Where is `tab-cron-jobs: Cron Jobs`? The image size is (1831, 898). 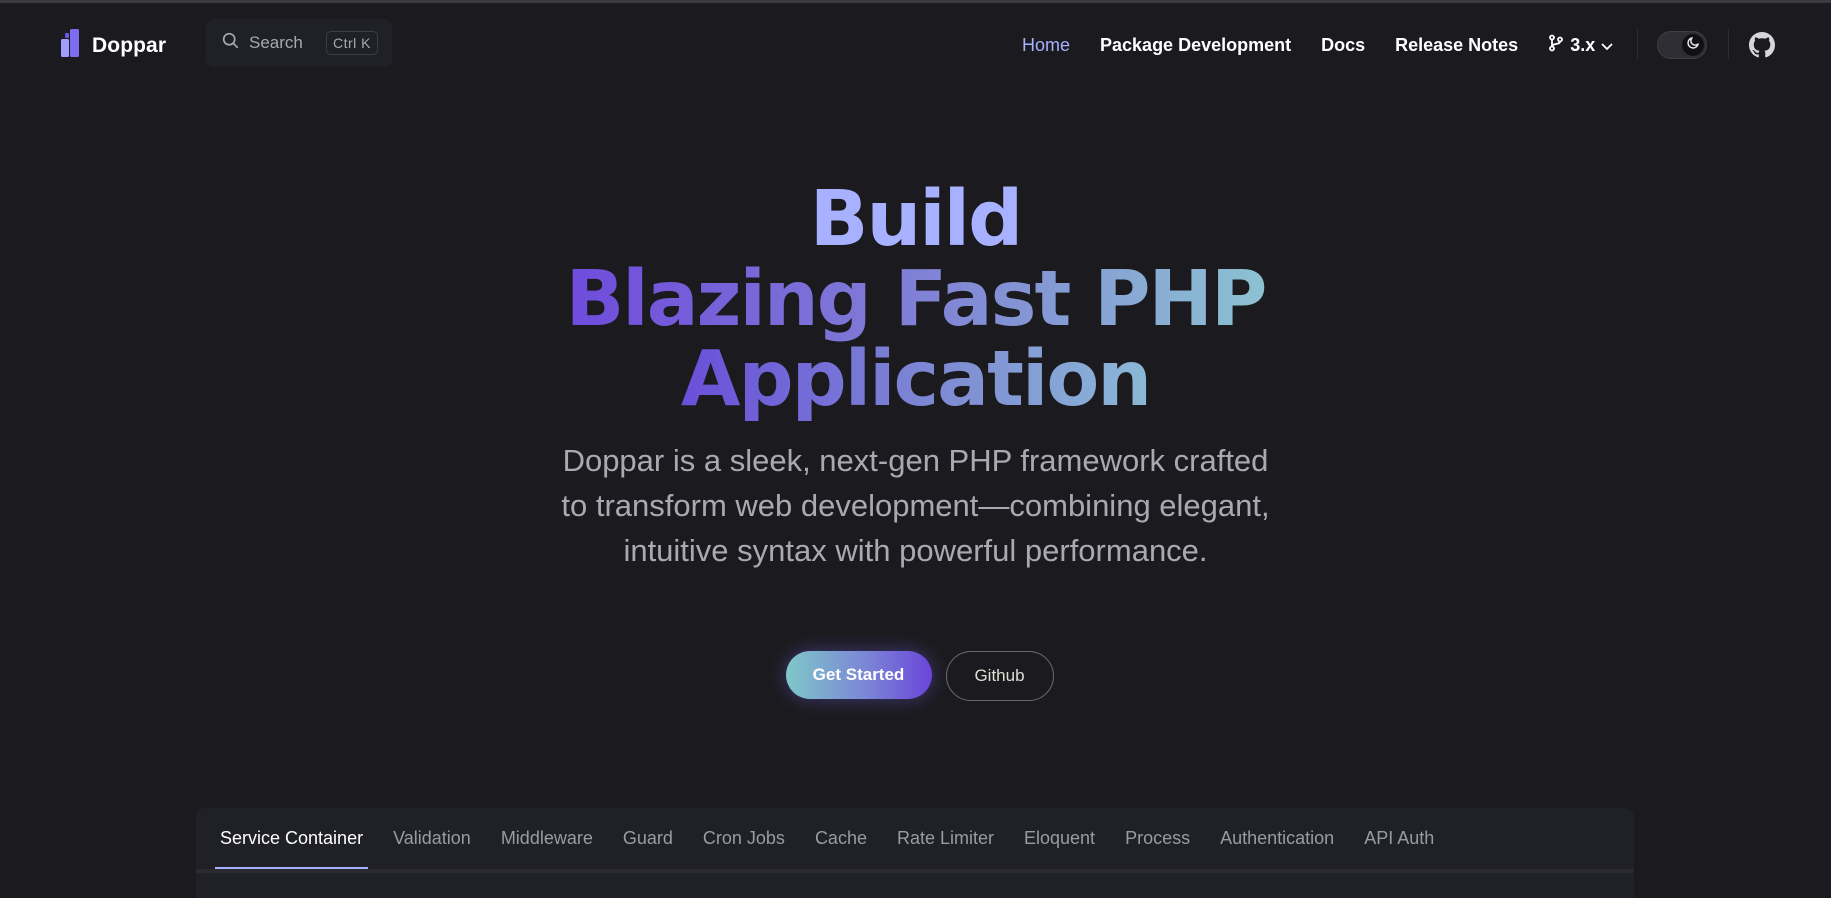 tab-cron-jobs: Cron Jobs is located at coordinates (744, 838).